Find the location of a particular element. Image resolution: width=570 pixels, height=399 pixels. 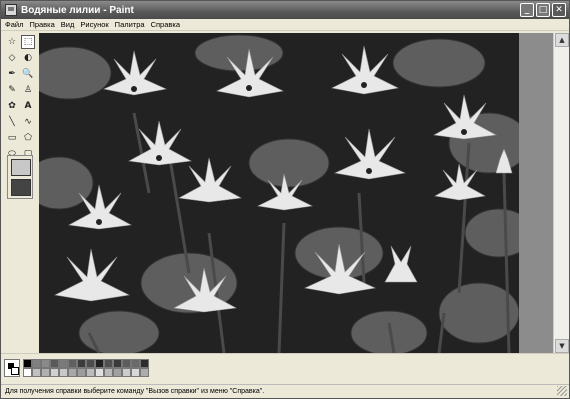

scroll-down-icon: ▼ is located at coordinates (562, 346).